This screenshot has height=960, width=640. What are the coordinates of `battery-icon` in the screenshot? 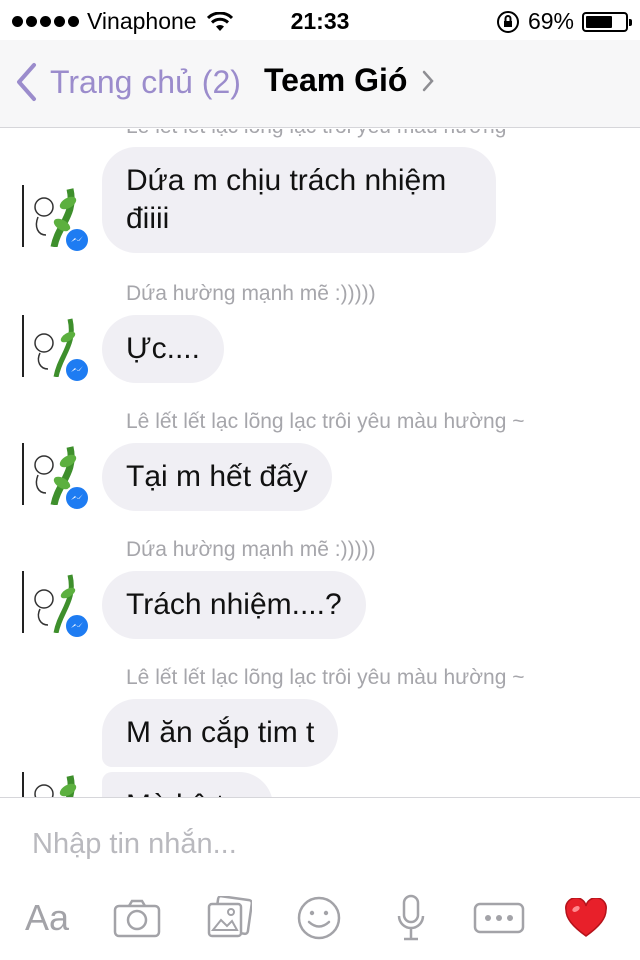 It's located at (607, 21).